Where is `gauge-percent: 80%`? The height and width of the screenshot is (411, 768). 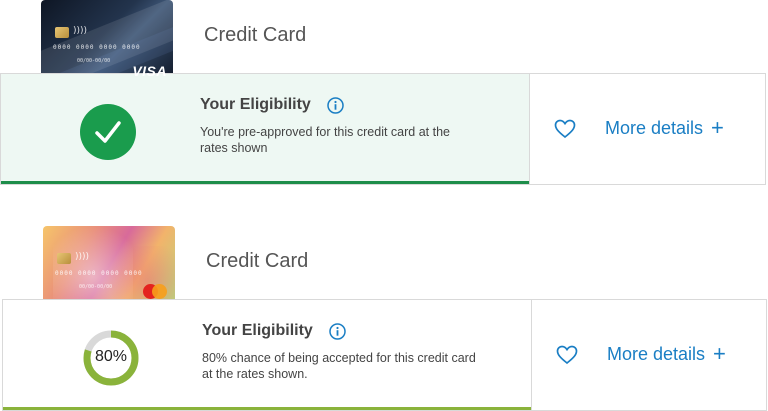 gauge-percent: 80% is located at coordinates (111, 356).